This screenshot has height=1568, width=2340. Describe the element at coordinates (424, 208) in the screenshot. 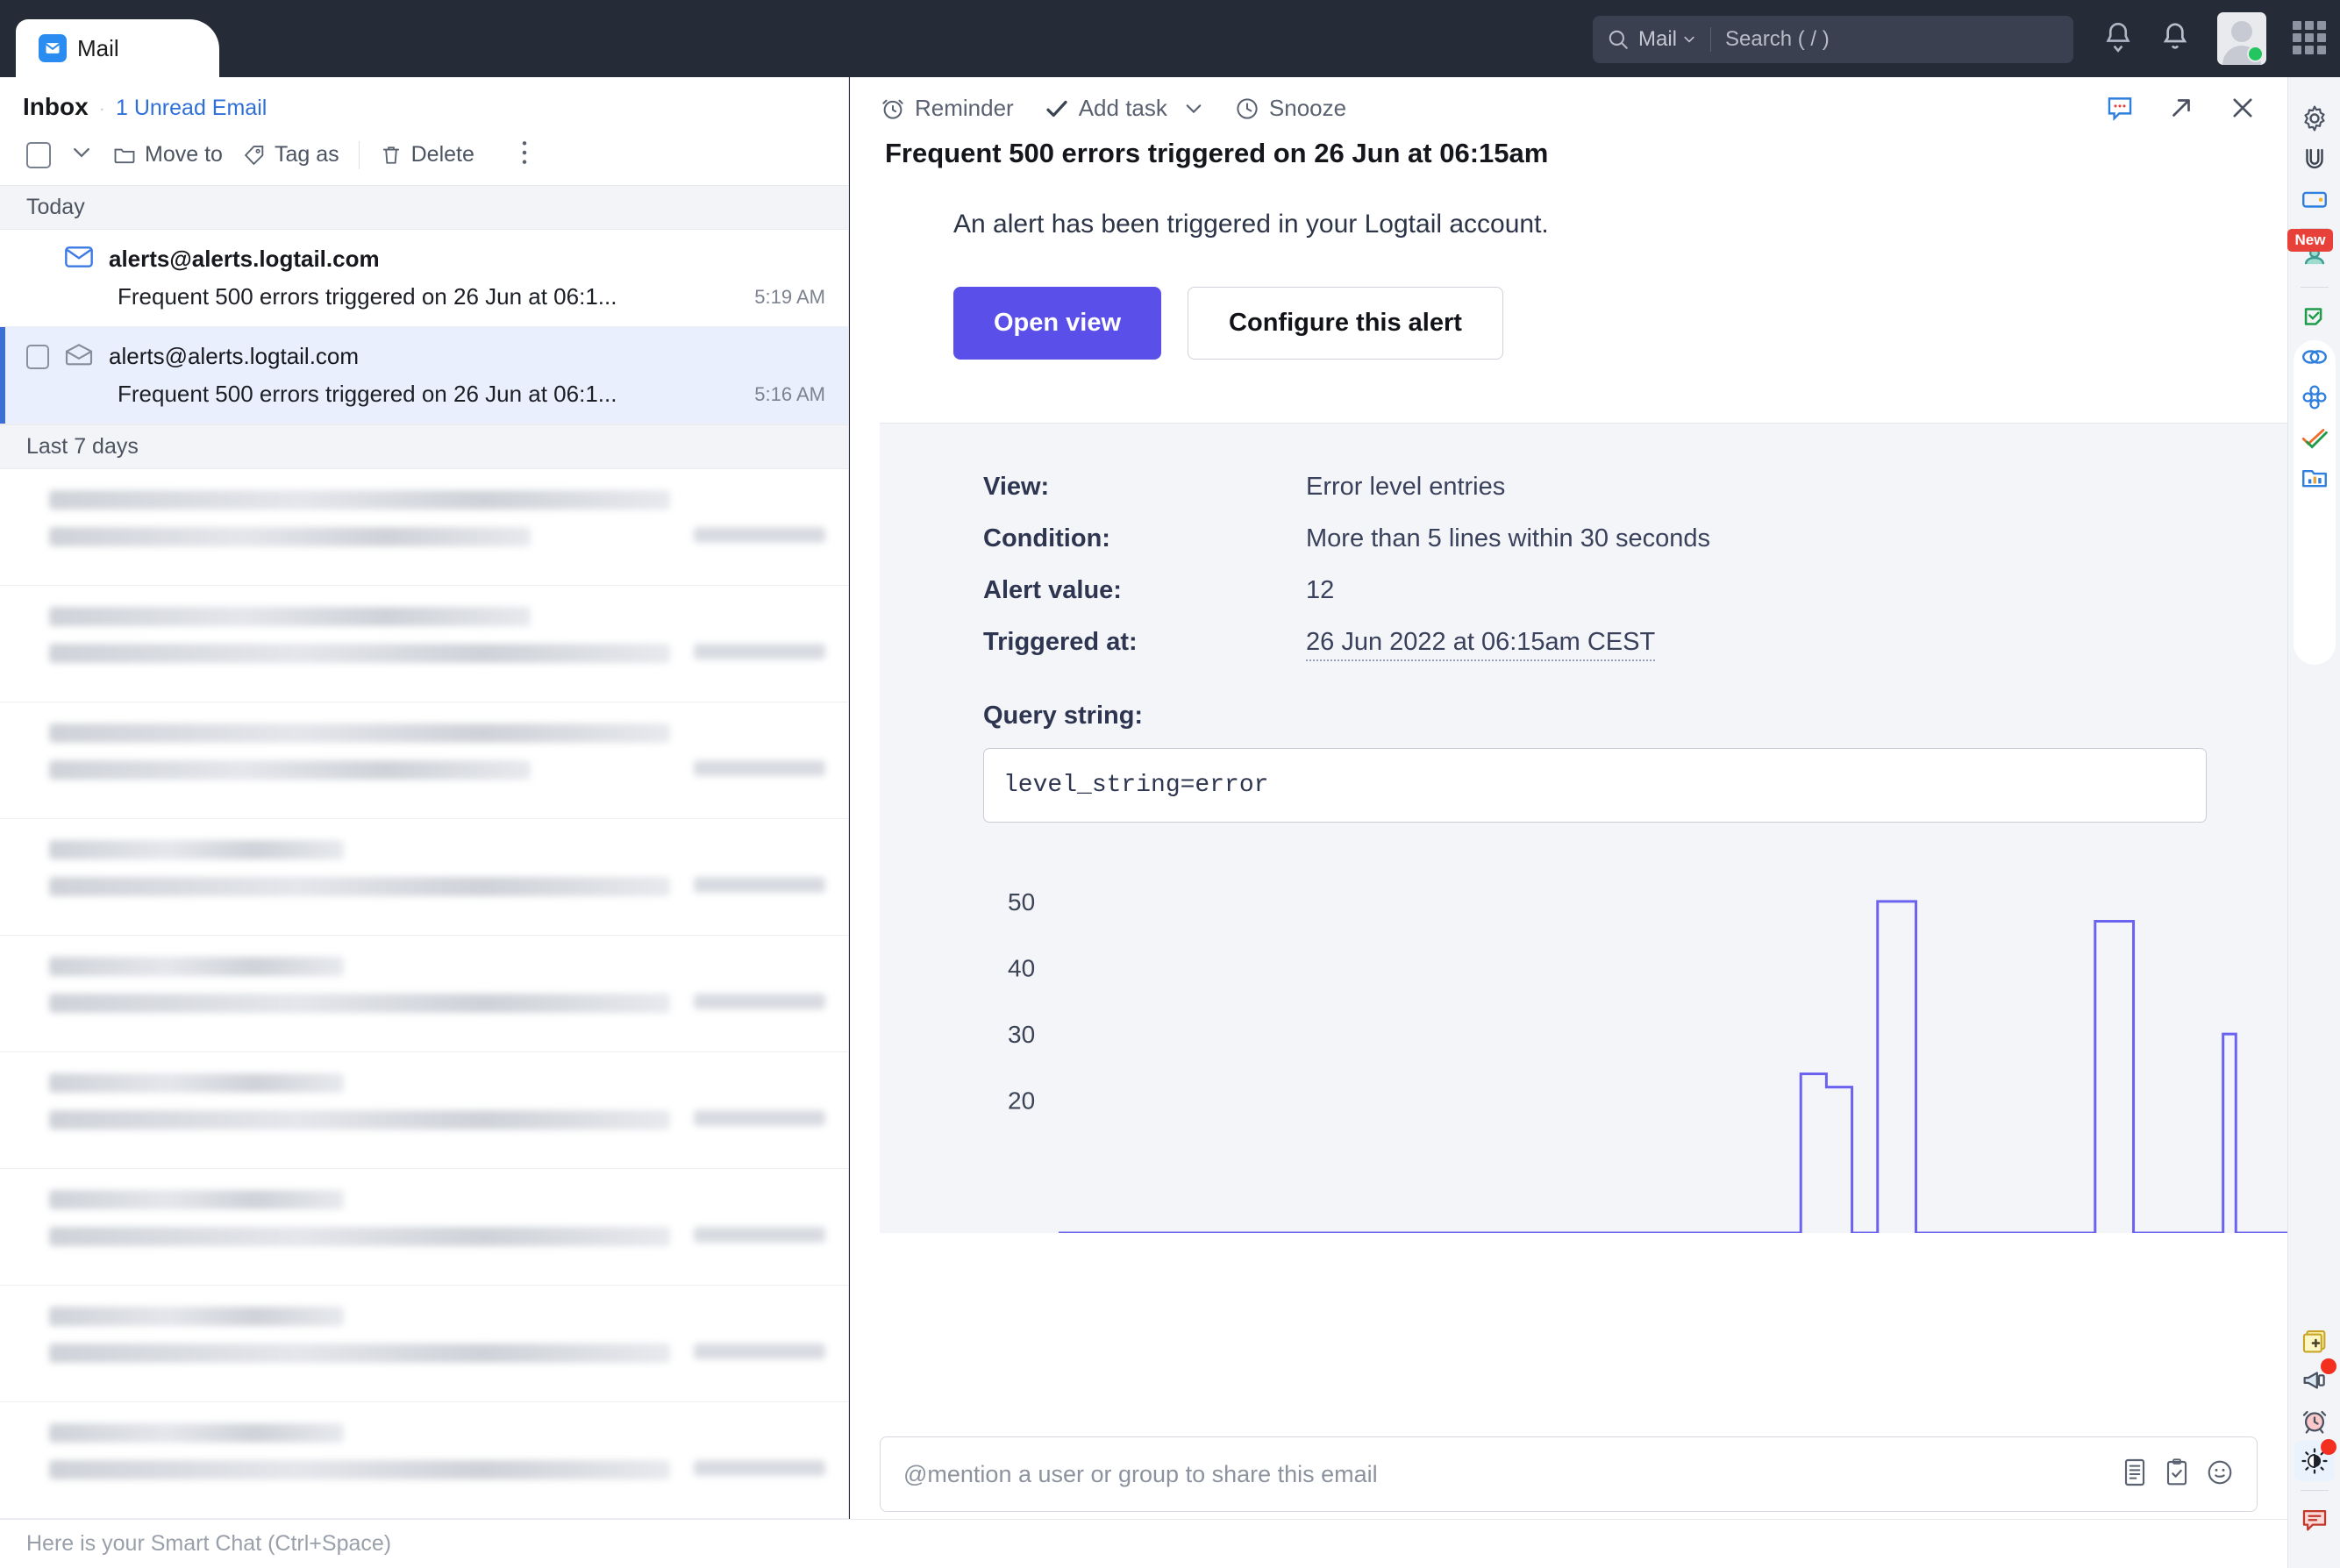

I see `mail-group-header-today: Today` at that location.